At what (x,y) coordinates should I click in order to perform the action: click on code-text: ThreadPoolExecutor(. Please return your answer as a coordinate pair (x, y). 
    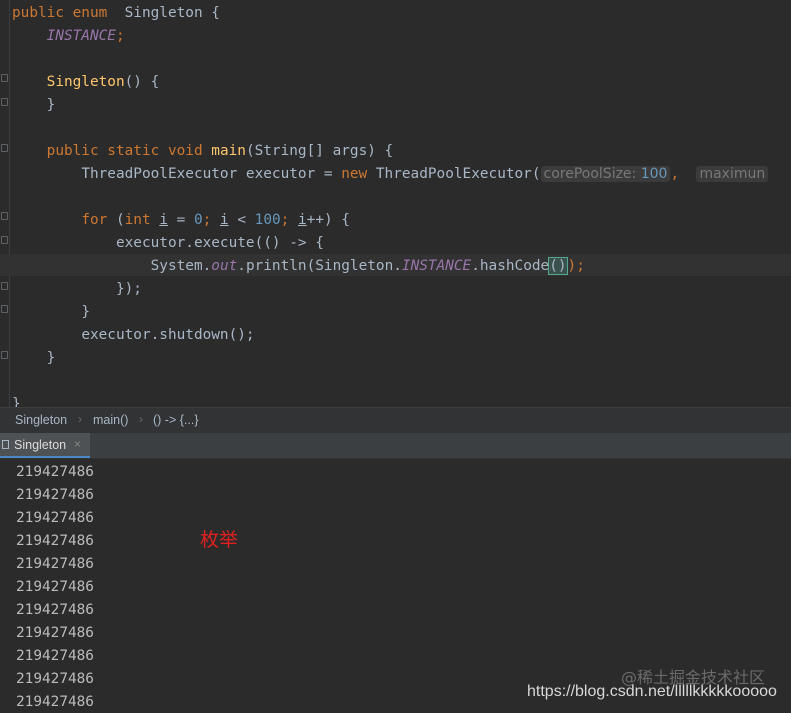
    Looking at the image, I should click on (454, 174).